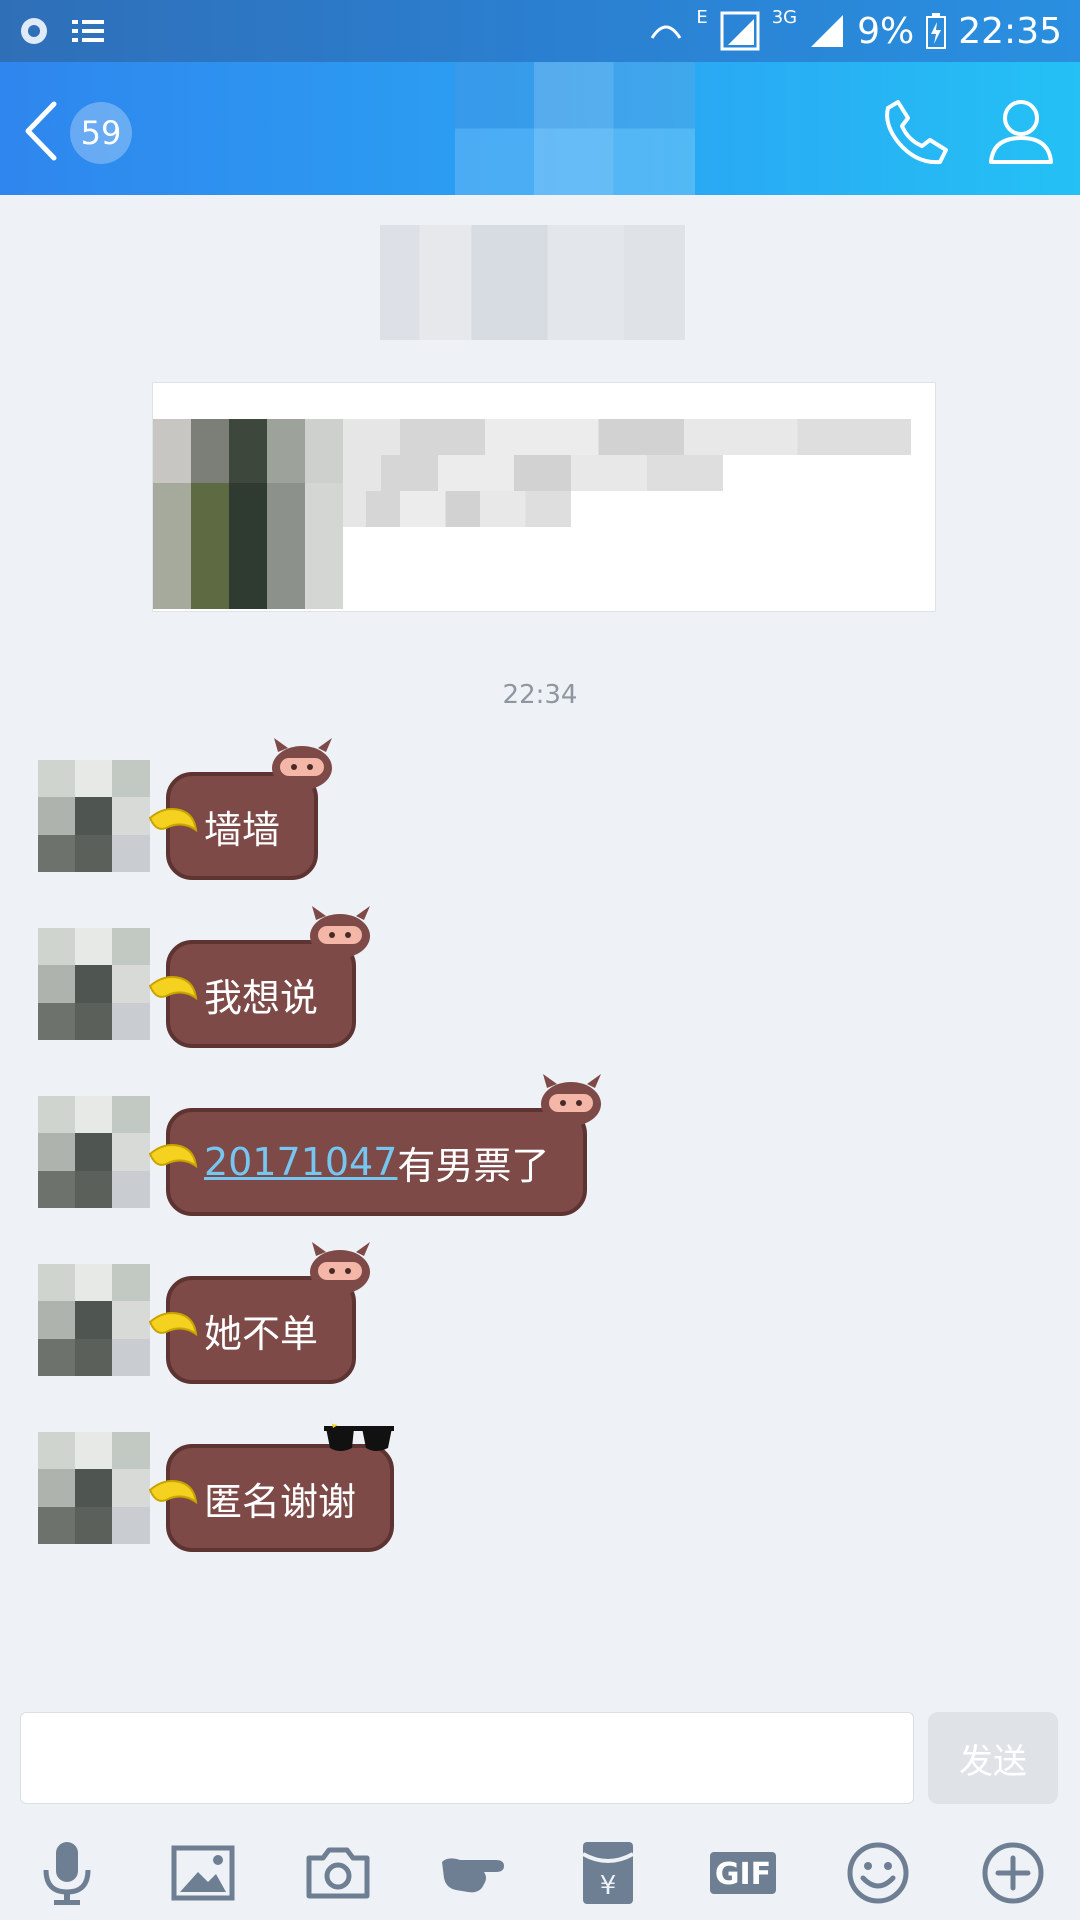  I want to click on gif-label: GIF, so click(743, 1874).